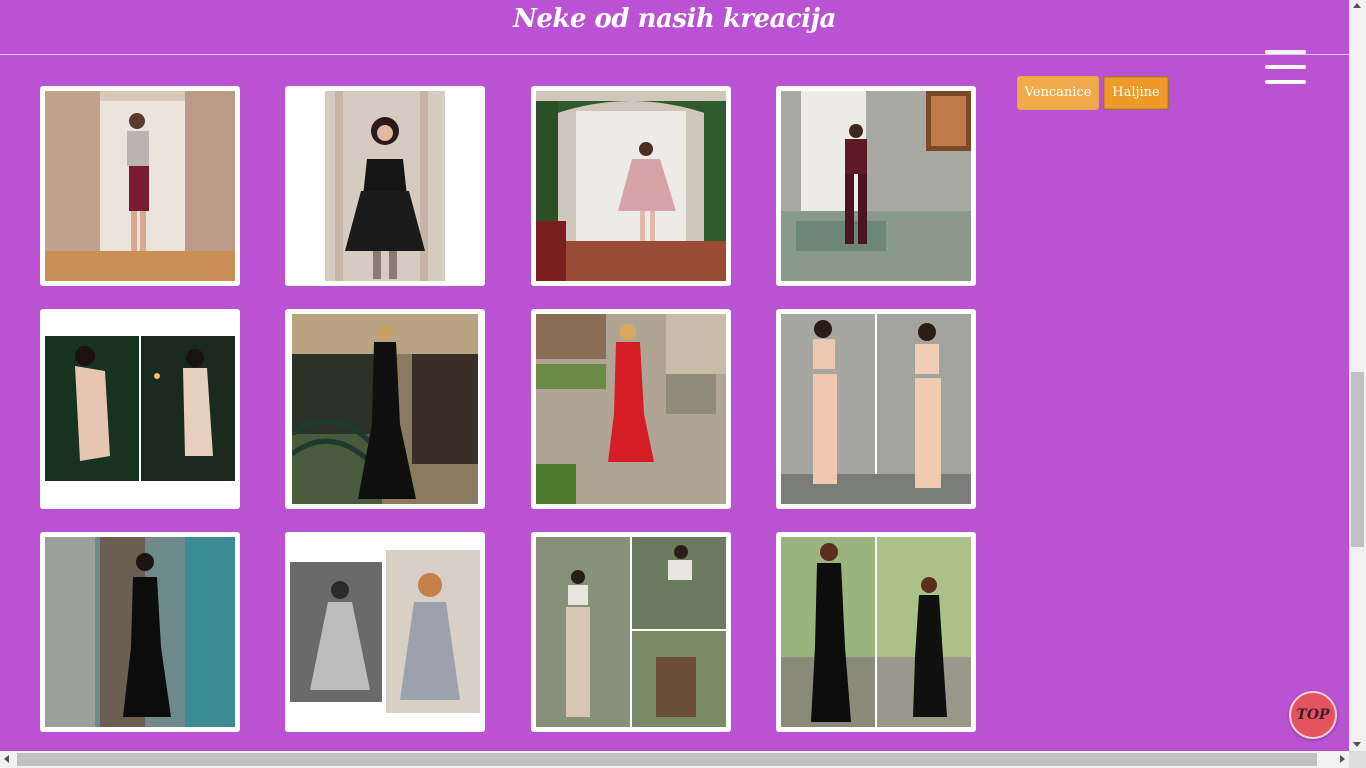  Describe the element at coordinates (667, 759) in the screenshot. I see `horizontal-scroll-thumb` at that location.